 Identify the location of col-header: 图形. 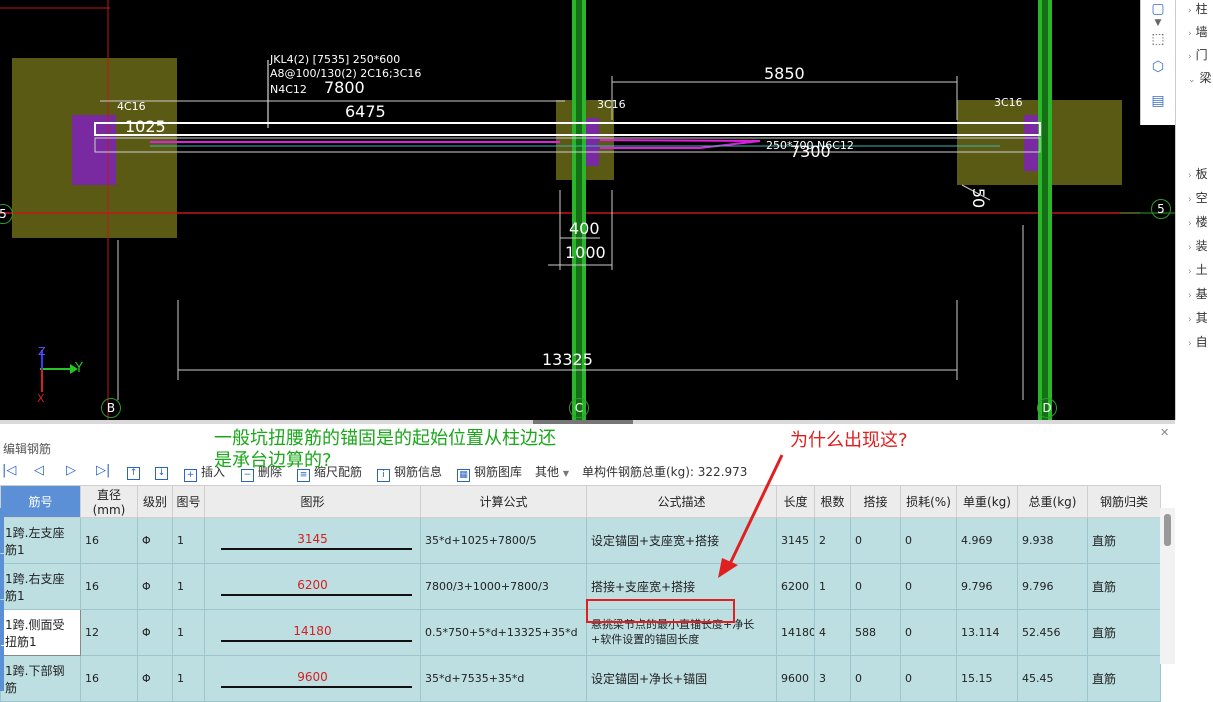
(312, 501).